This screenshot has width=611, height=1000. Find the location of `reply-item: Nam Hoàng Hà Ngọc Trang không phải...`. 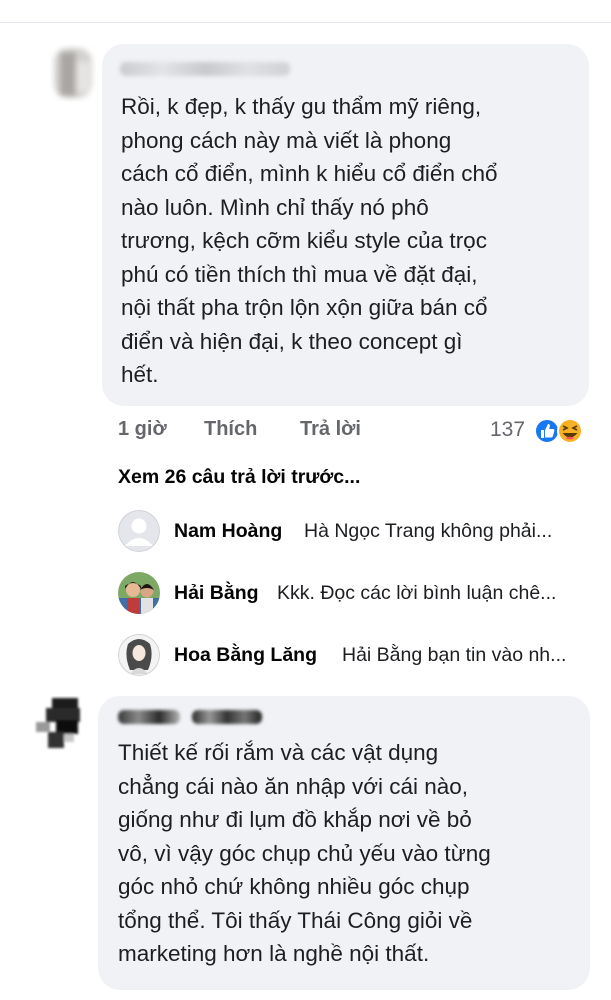

reply-item: Nam Hoàng Hà Ngọc Trang không phải... is located at coordinates (358, 531).